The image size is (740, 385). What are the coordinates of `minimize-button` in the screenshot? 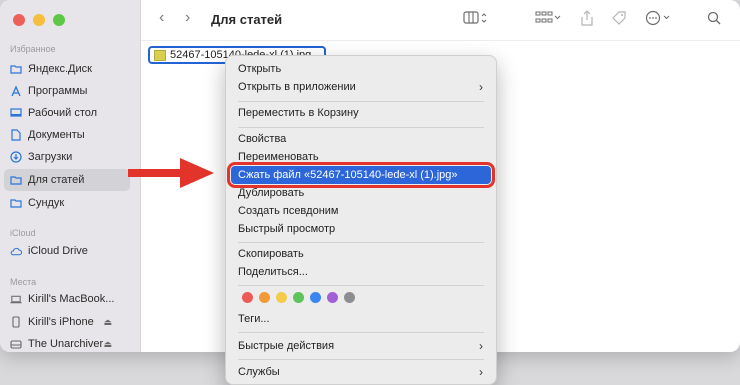 It's located at (39, 20).